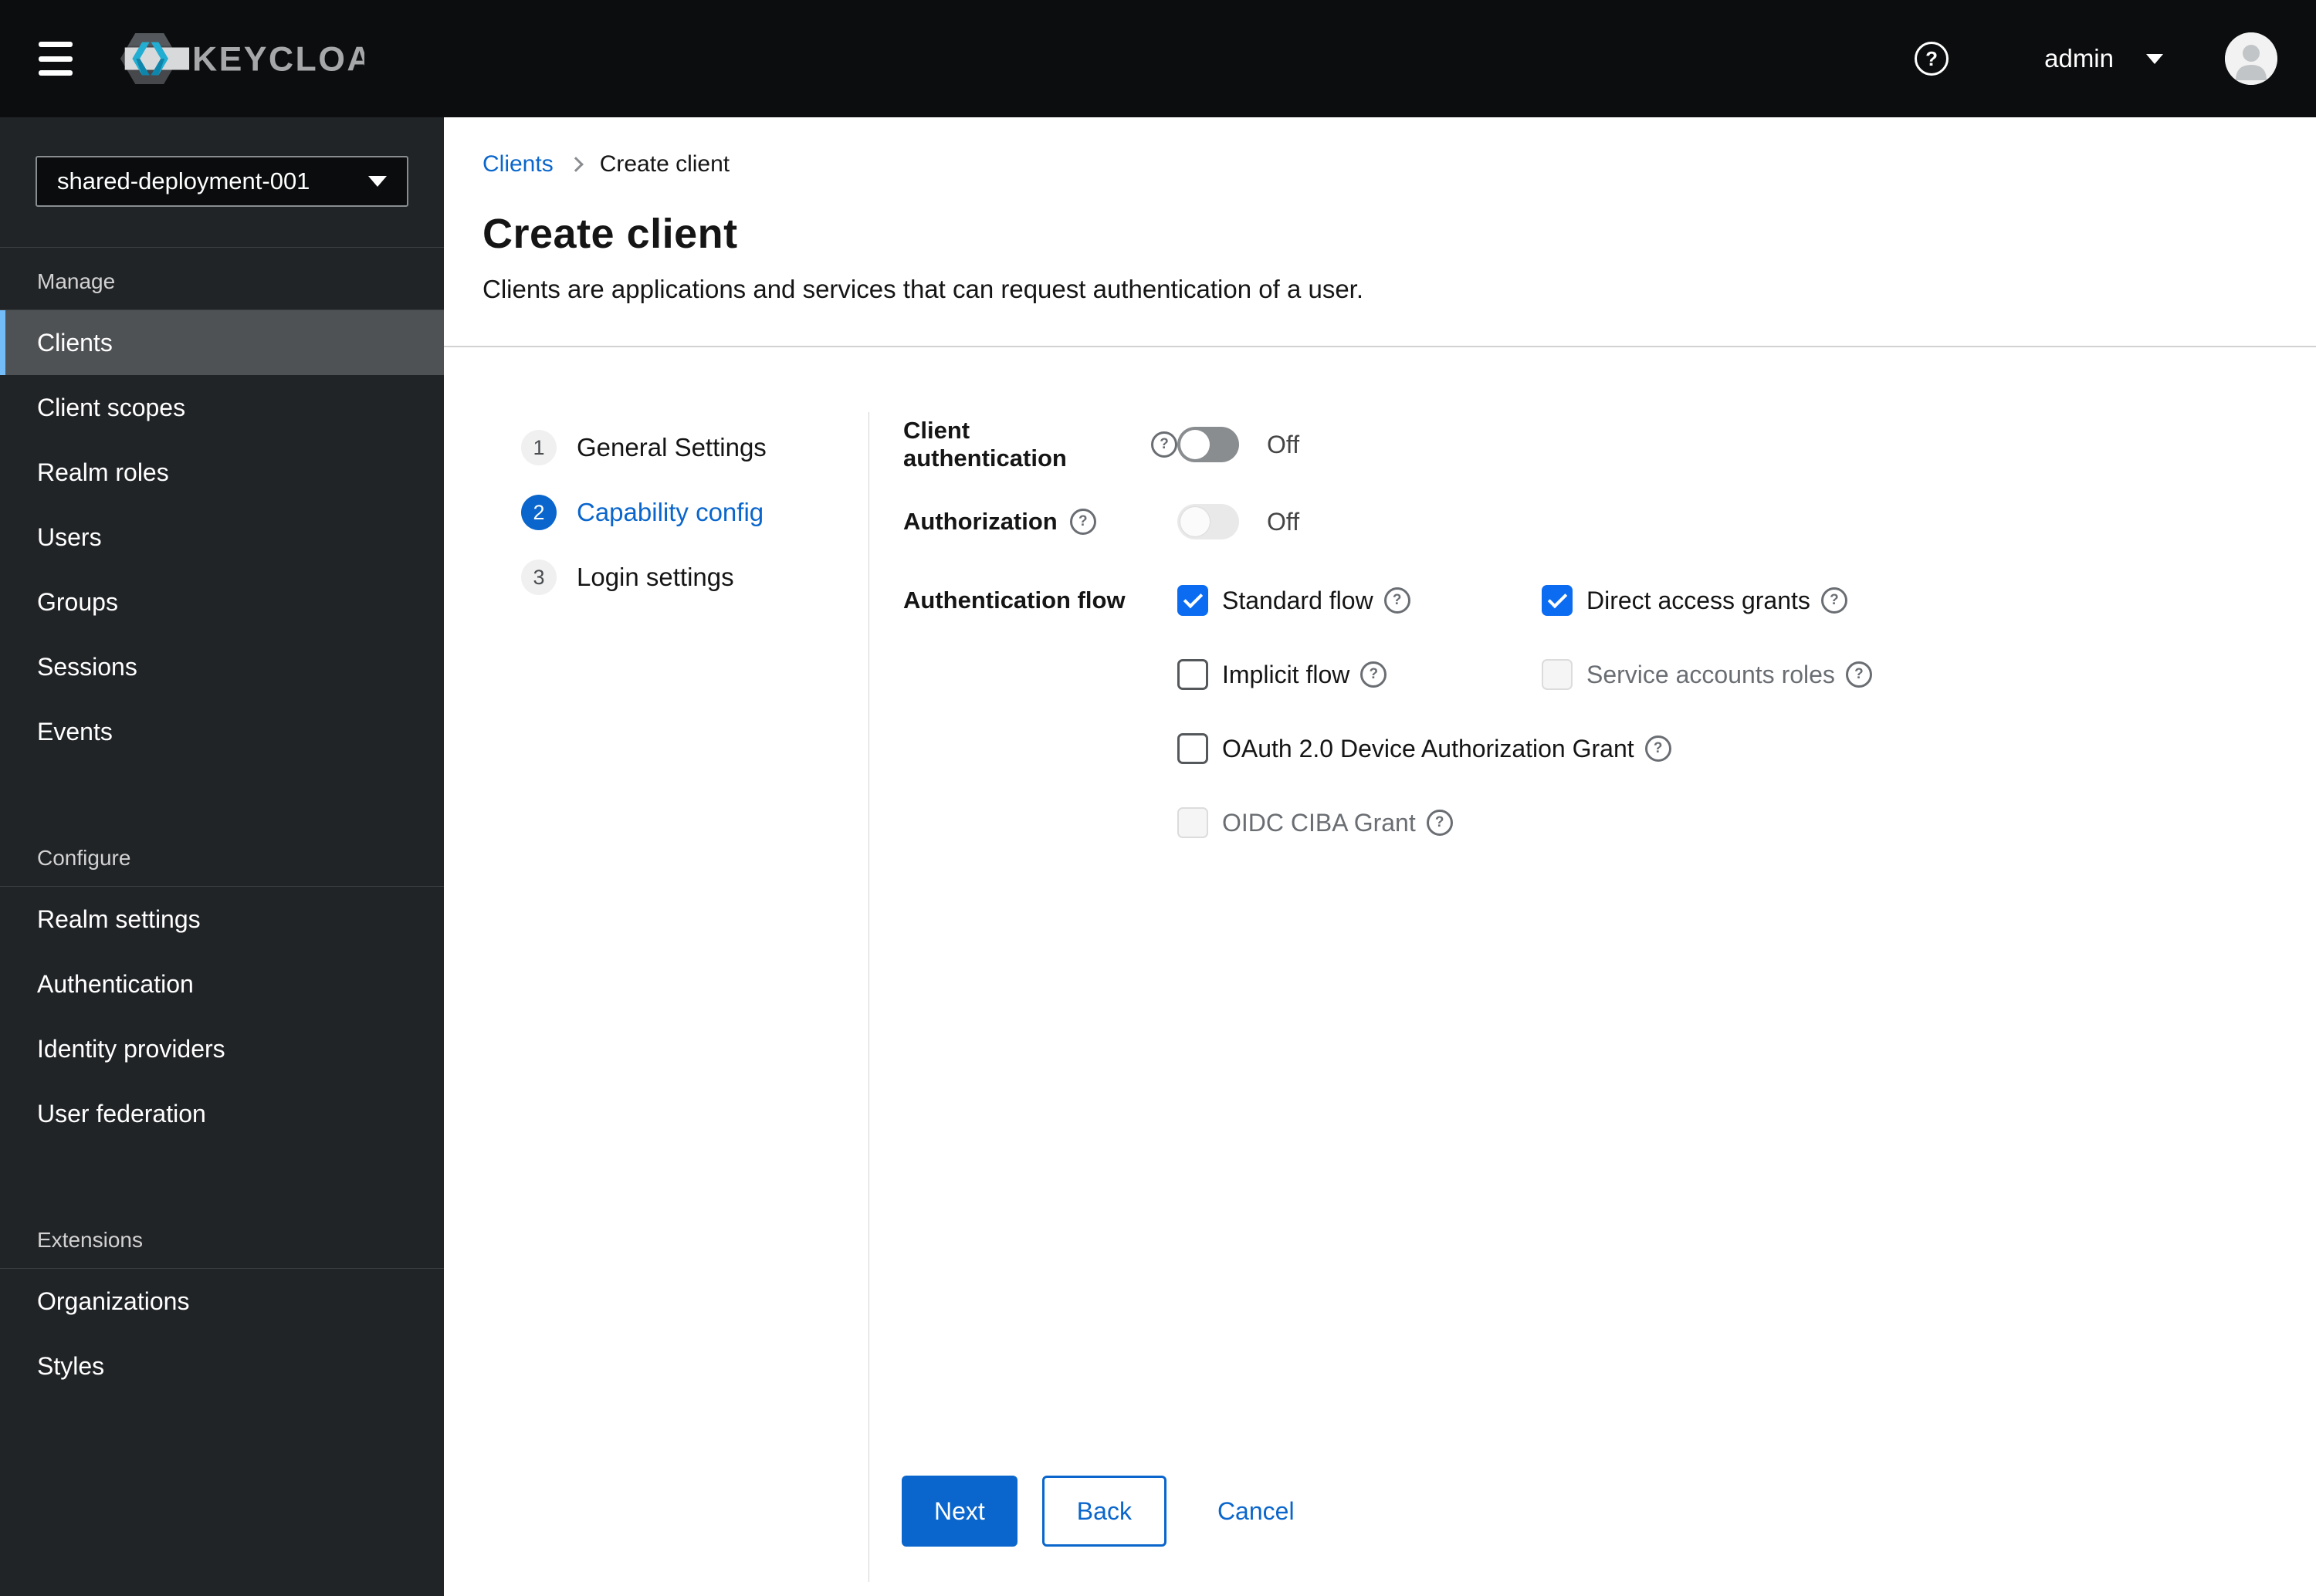 This screenshot has height=1596, width=2316. I want to click on form-row-authorization: Authorization Off, so click(1610, 522).